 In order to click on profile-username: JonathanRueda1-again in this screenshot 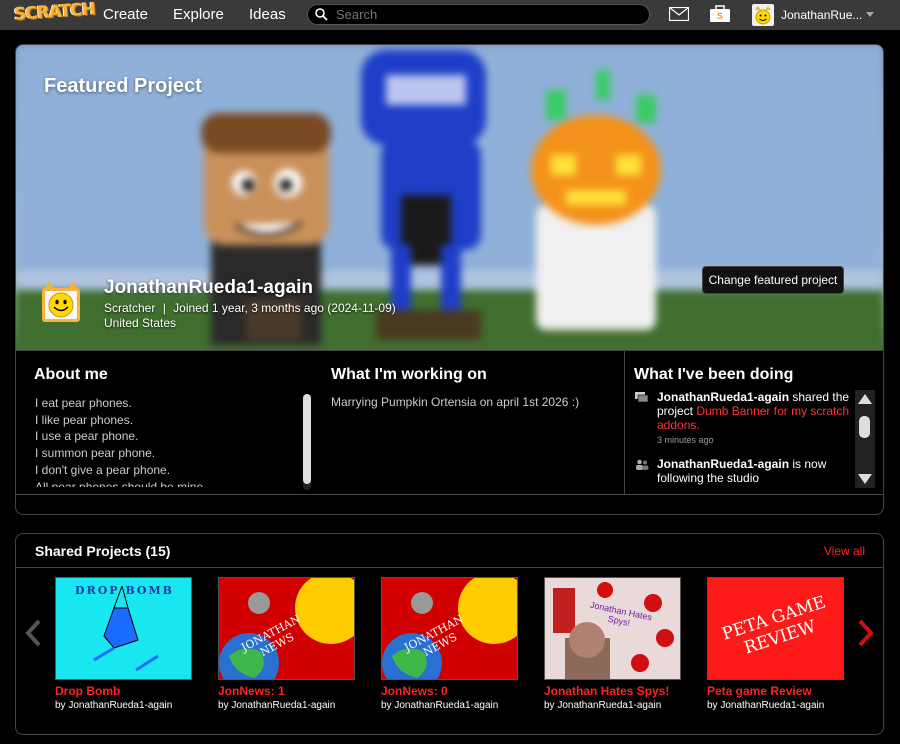, I will do `click(209, 287)`.